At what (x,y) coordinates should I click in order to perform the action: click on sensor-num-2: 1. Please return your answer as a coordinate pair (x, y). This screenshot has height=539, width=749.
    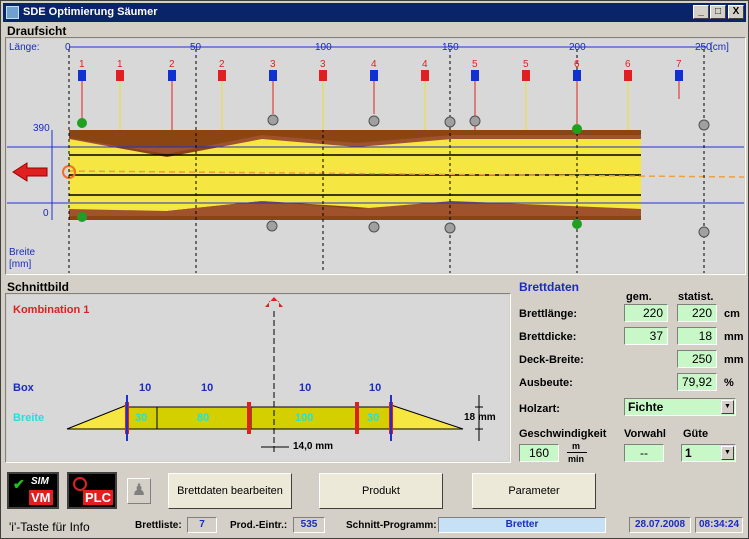
    Looking at the image, I should click on (120, 64).